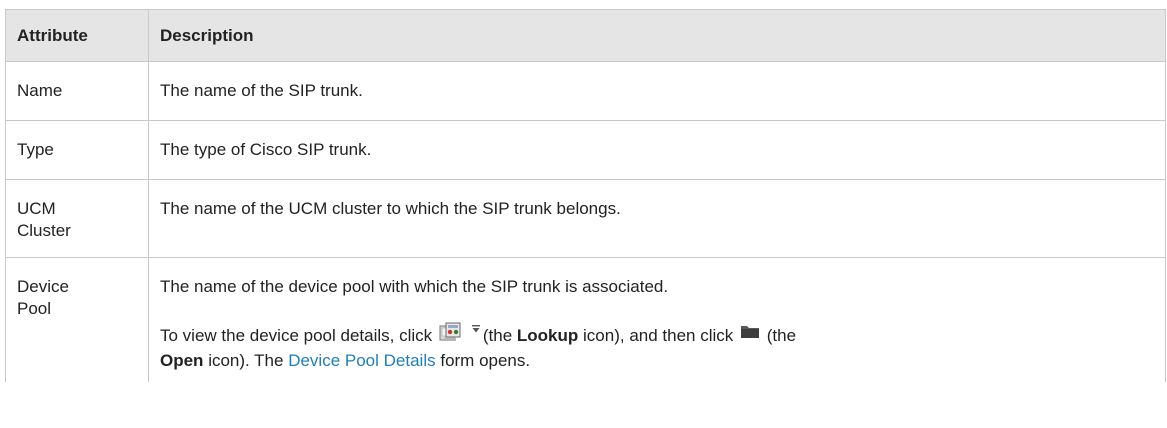  I want to click on table-row: Name The name of the SIP trunk., so click(585, 91).